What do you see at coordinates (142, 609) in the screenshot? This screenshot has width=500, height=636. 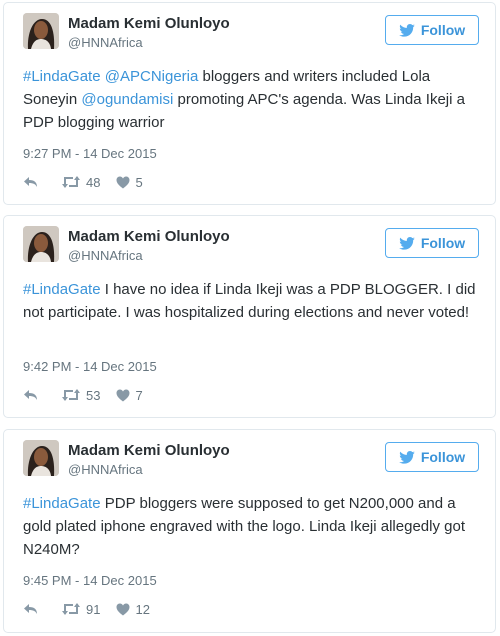 I see `like-count: 12` at bounding box center [142, 609].